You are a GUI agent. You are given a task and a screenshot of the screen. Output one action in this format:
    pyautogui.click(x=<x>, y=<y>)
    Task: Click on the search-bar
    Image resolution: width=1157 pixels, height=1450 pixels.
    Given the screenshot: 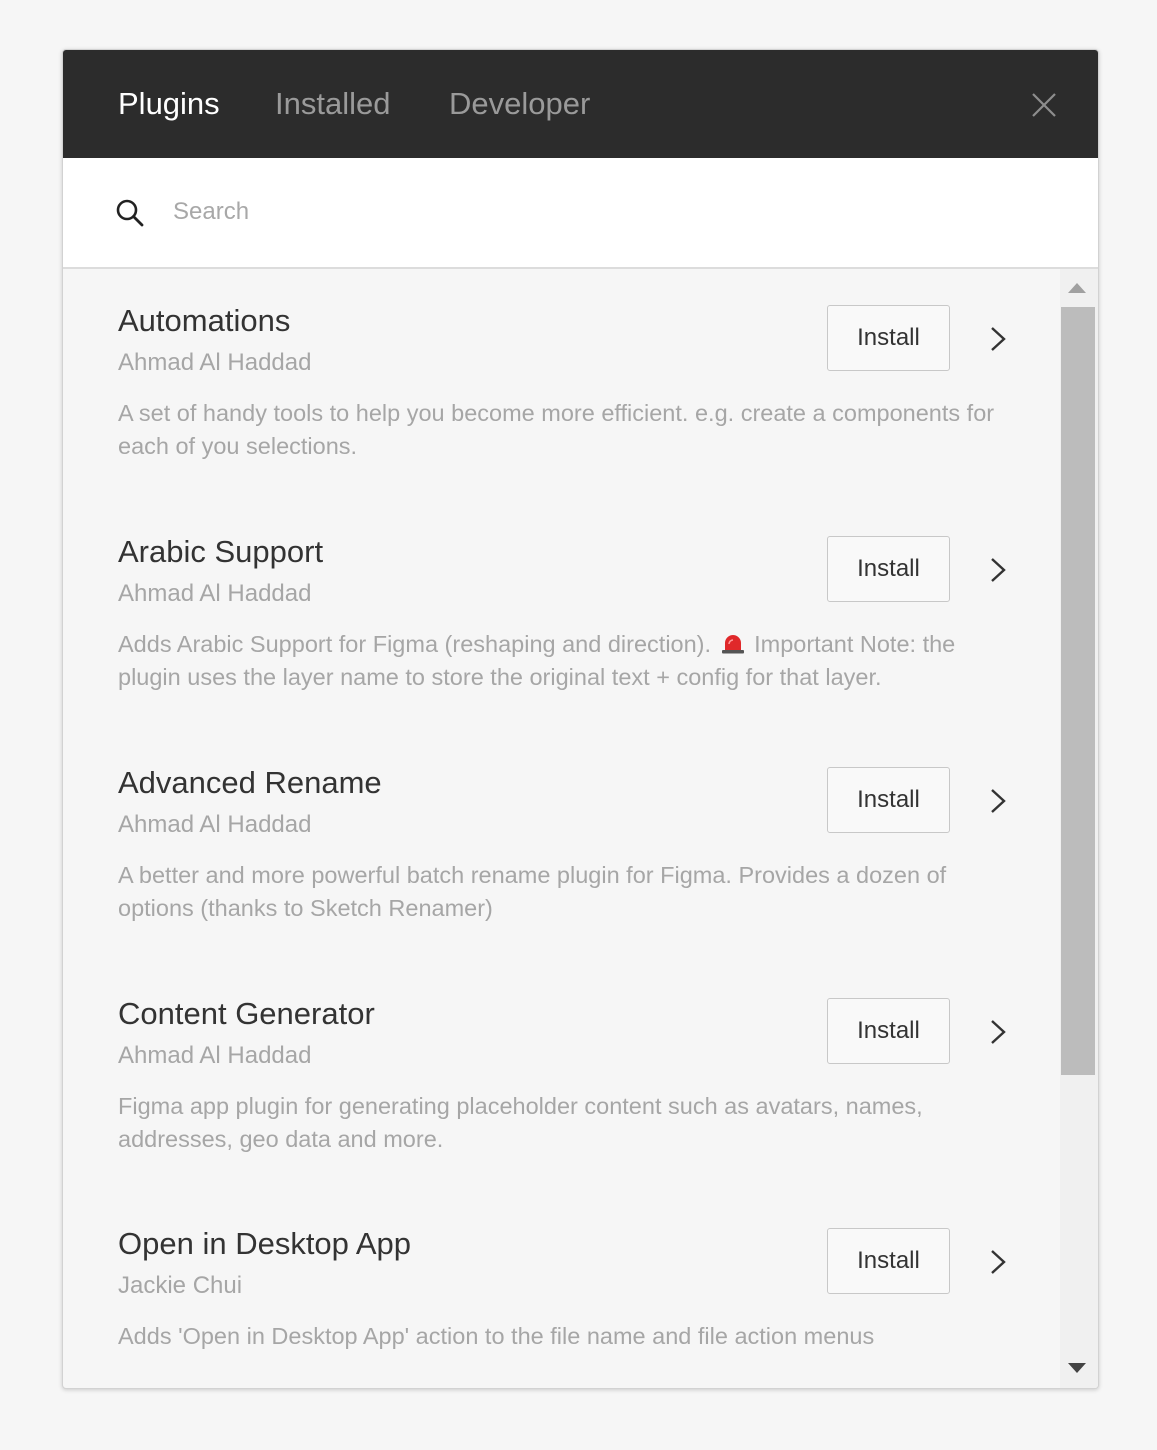 What is the action you would take?
    pyautogui.click(x=580, y=213)
    